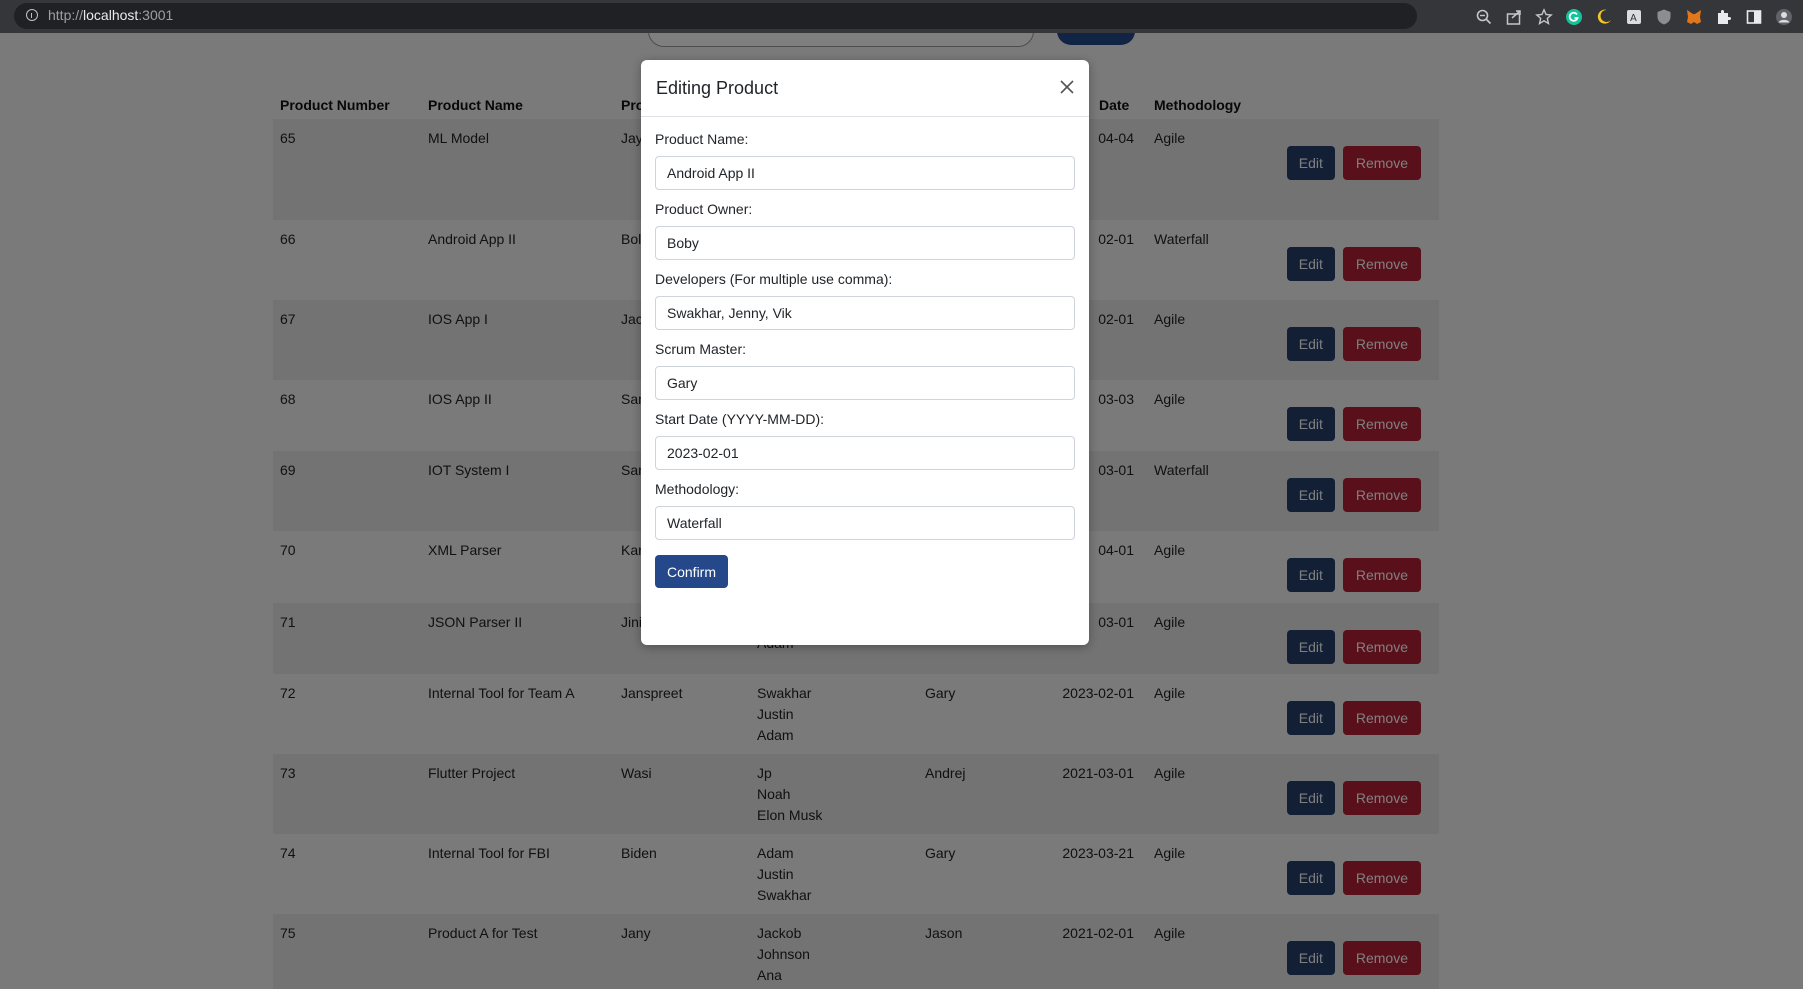 The image size is (1803, 989). Describe the element at coordinates (1784, 17) in the screenshot. I see `profile-avatar` at that location.